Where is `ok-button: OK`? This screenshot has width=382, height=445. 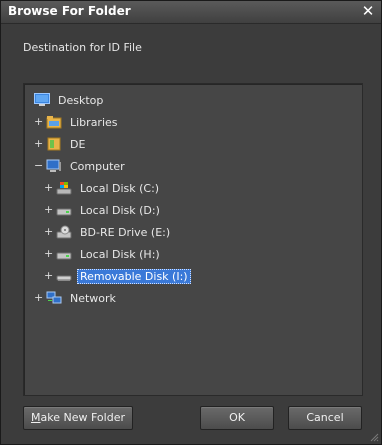 ok-button: OK is located at coordinates (237, 418).